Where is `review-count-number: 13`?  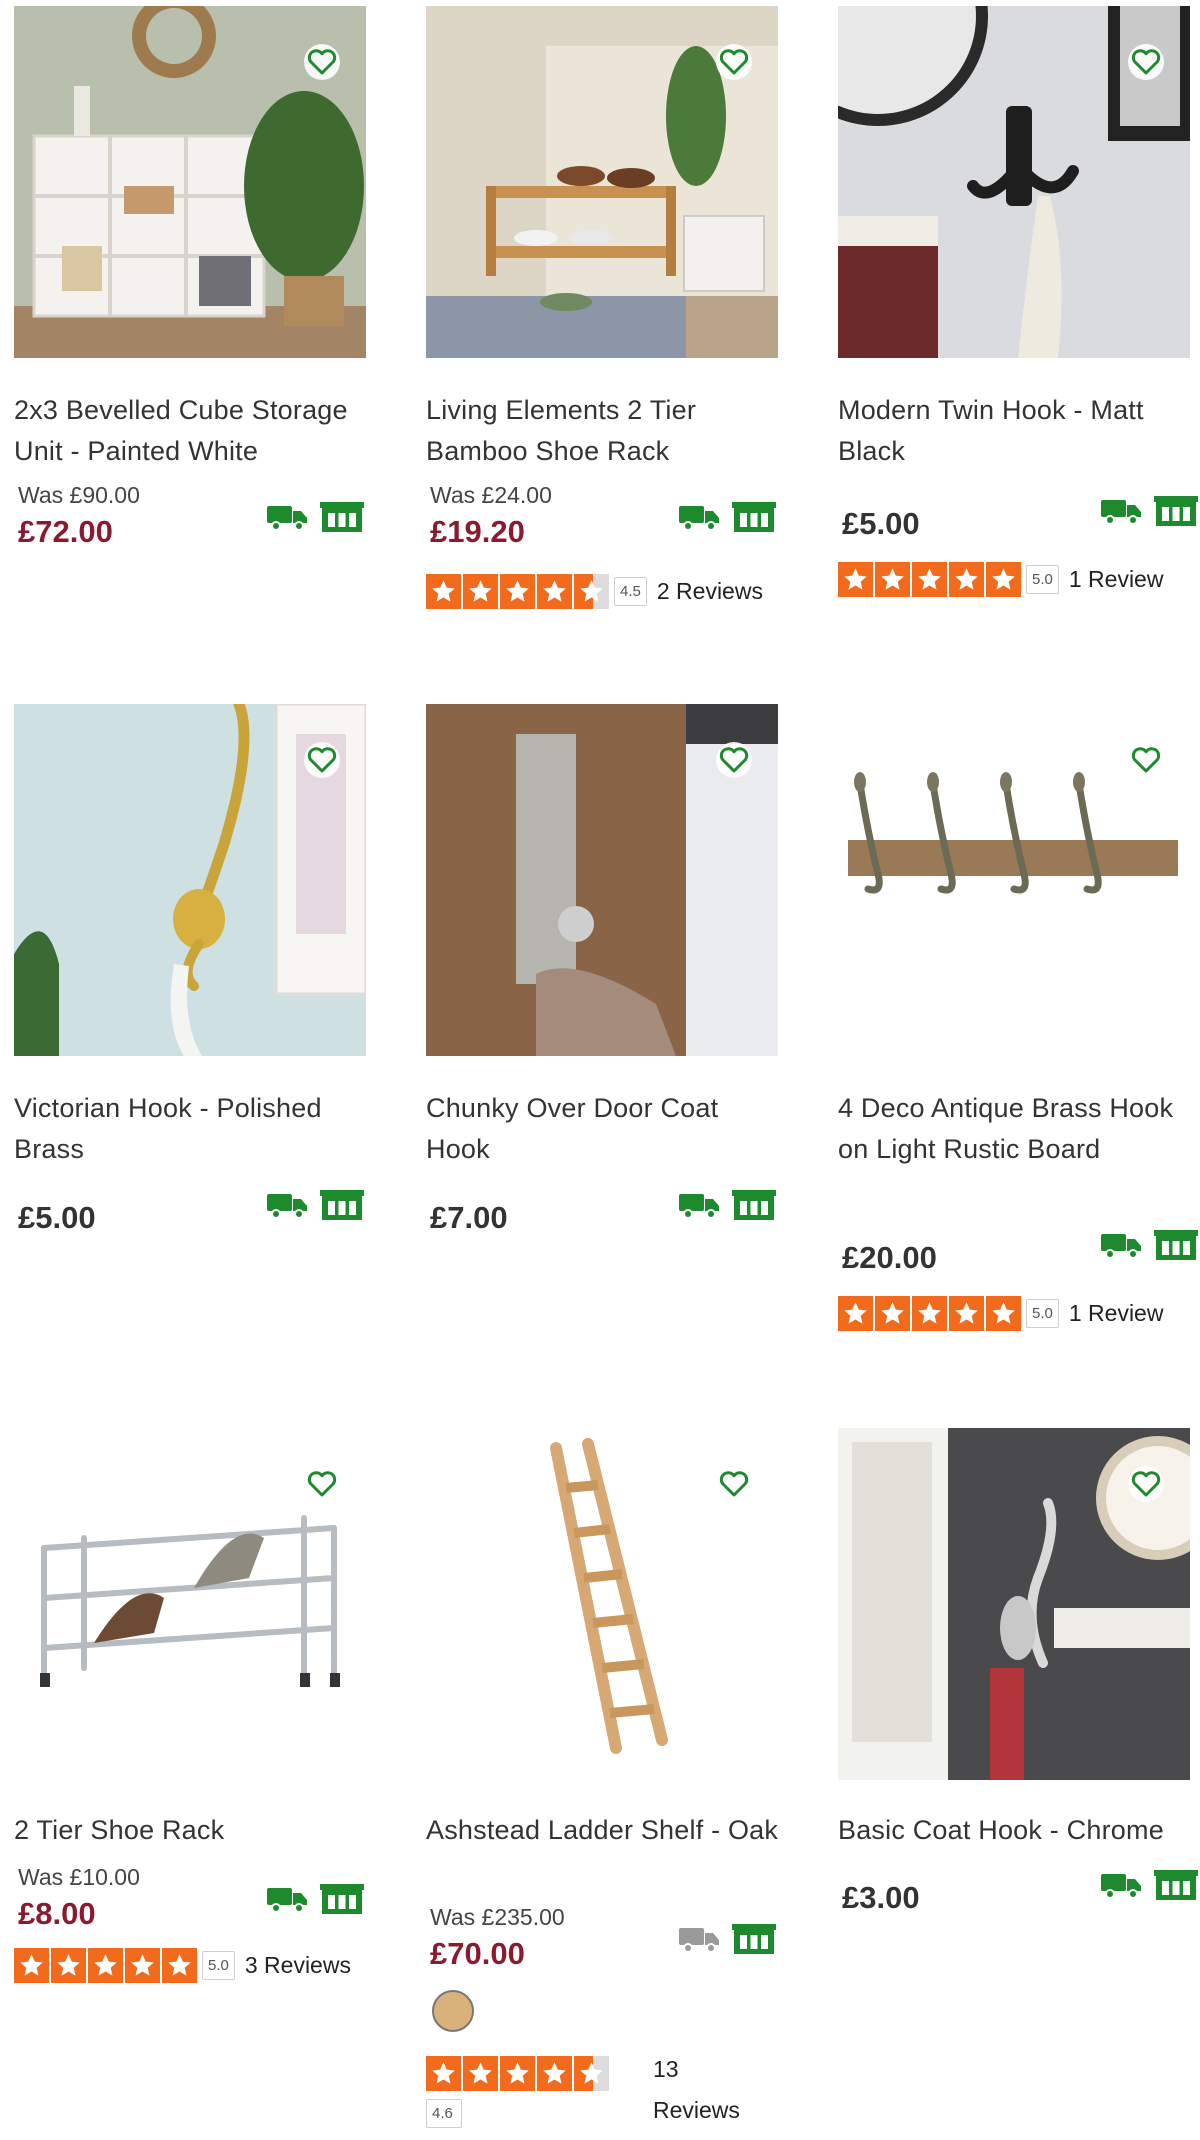 review-count-number: 13 is located at coordinates (666, 2069).